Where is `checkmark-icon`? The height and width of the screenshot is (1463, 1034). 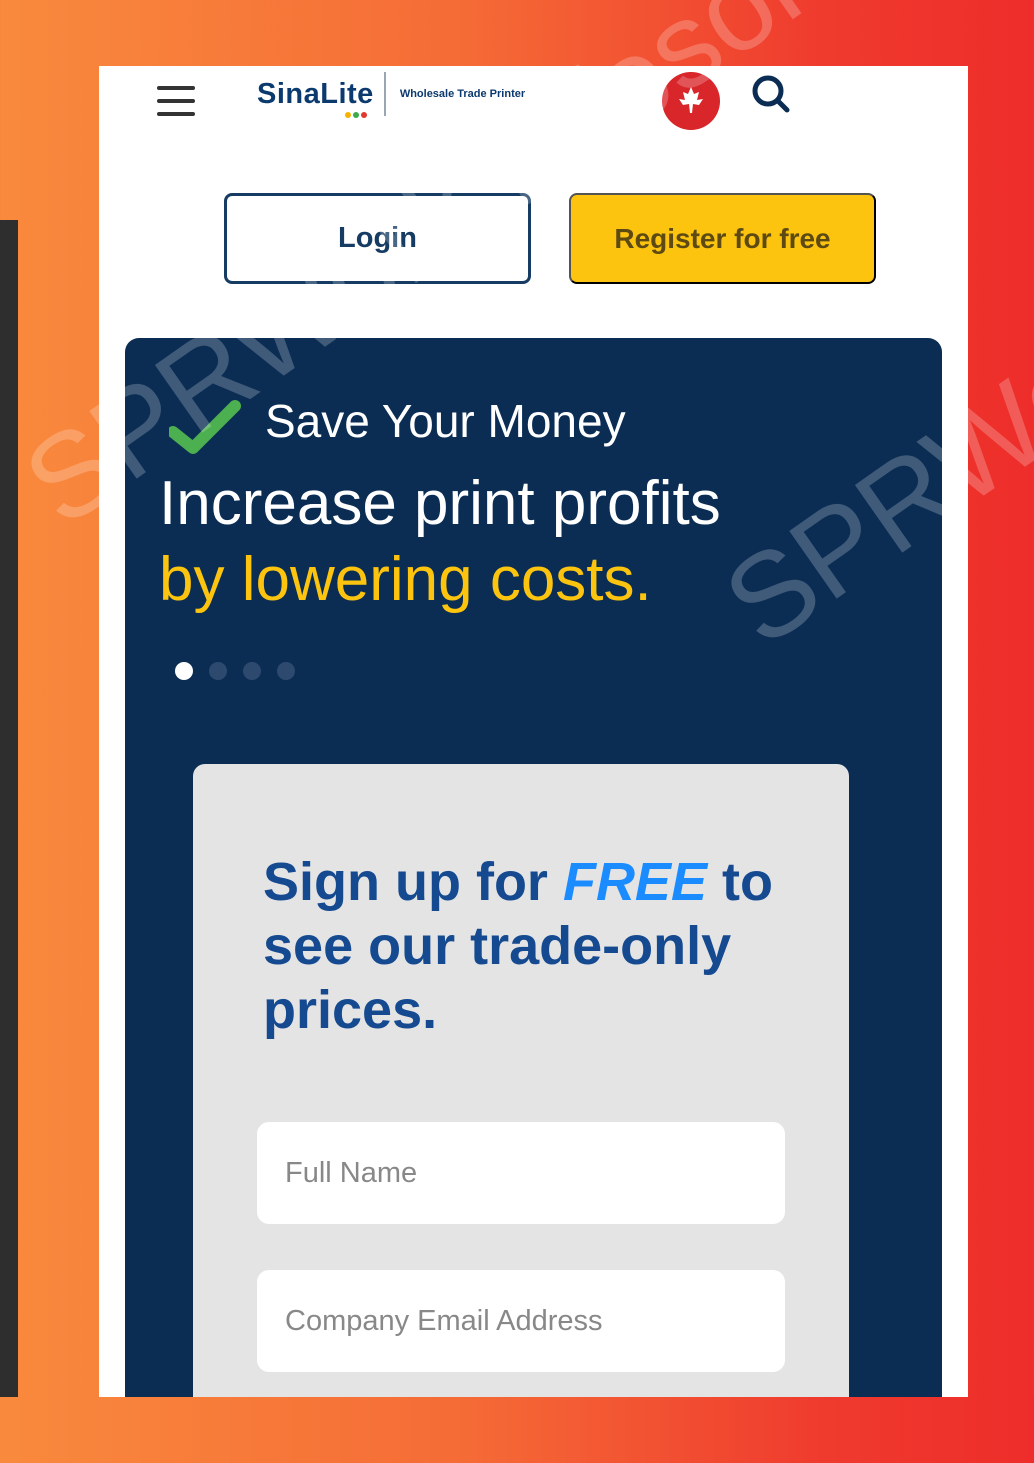
checkmark-icon is located at coordinates (205, 427).